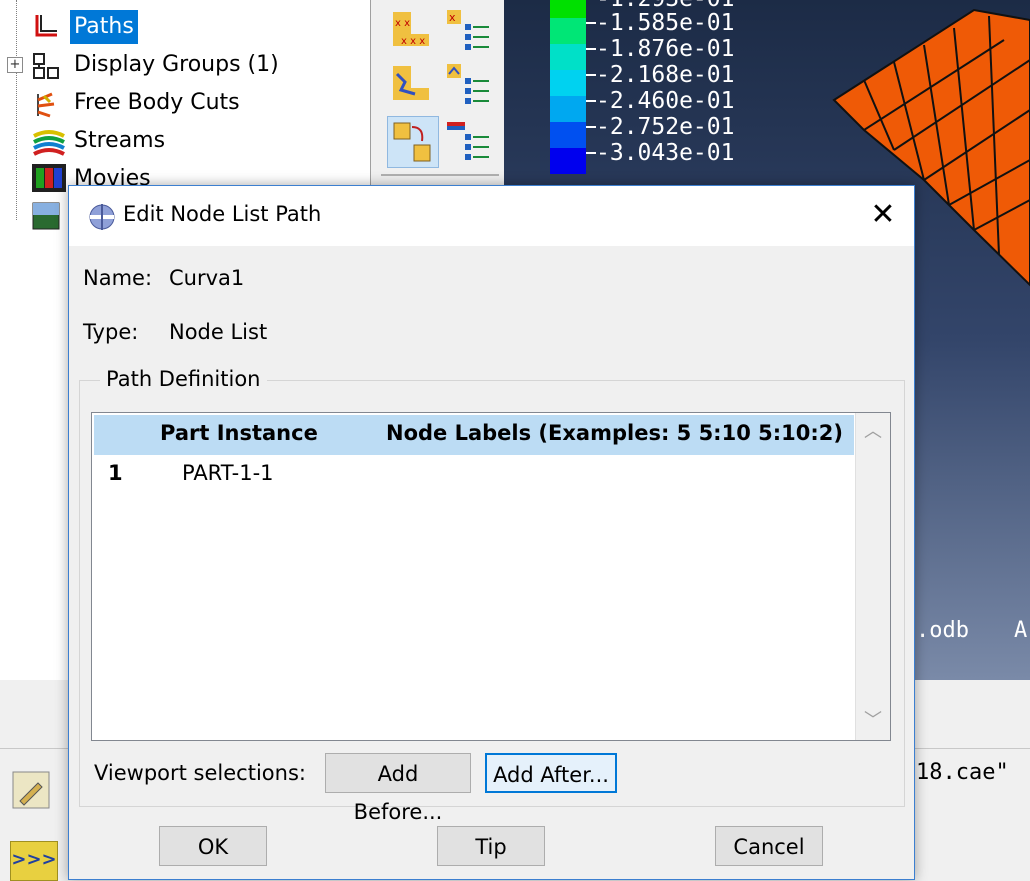 This screenshot has height=881, width=1030. Describe the element at coordinates (491, 846) in the screenshot. I see `tip-button: Tip` at that location.